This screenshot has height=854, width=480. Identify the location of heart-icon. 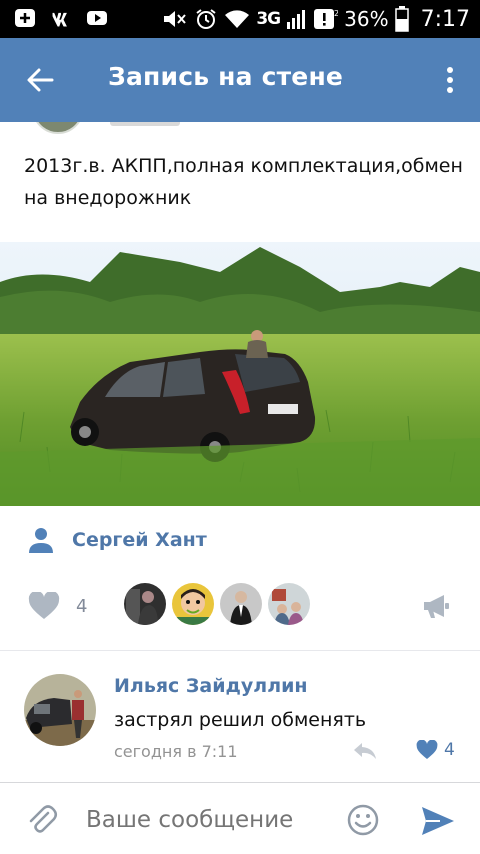
(44, 605).